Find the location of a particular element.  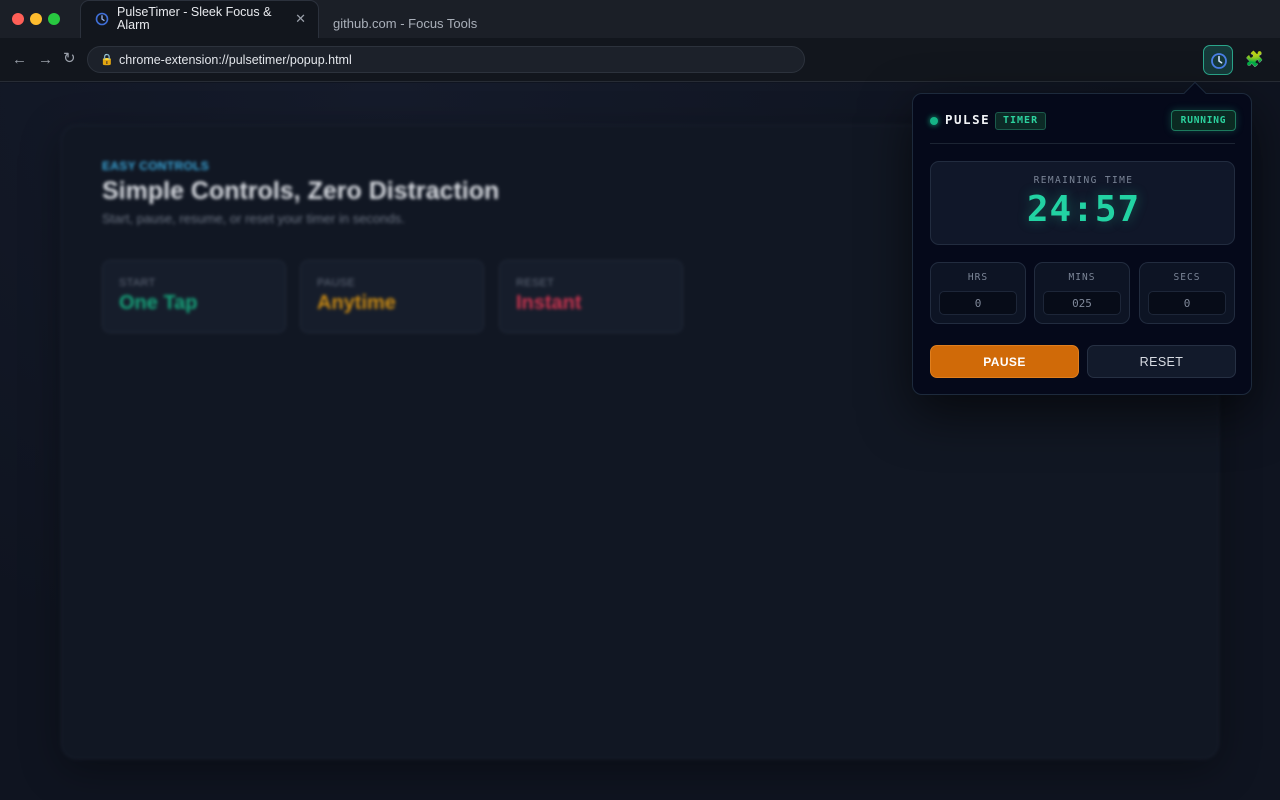

remaining-time-card: REMAINING TIME 24:57 is located at coordinates (1082, 203).